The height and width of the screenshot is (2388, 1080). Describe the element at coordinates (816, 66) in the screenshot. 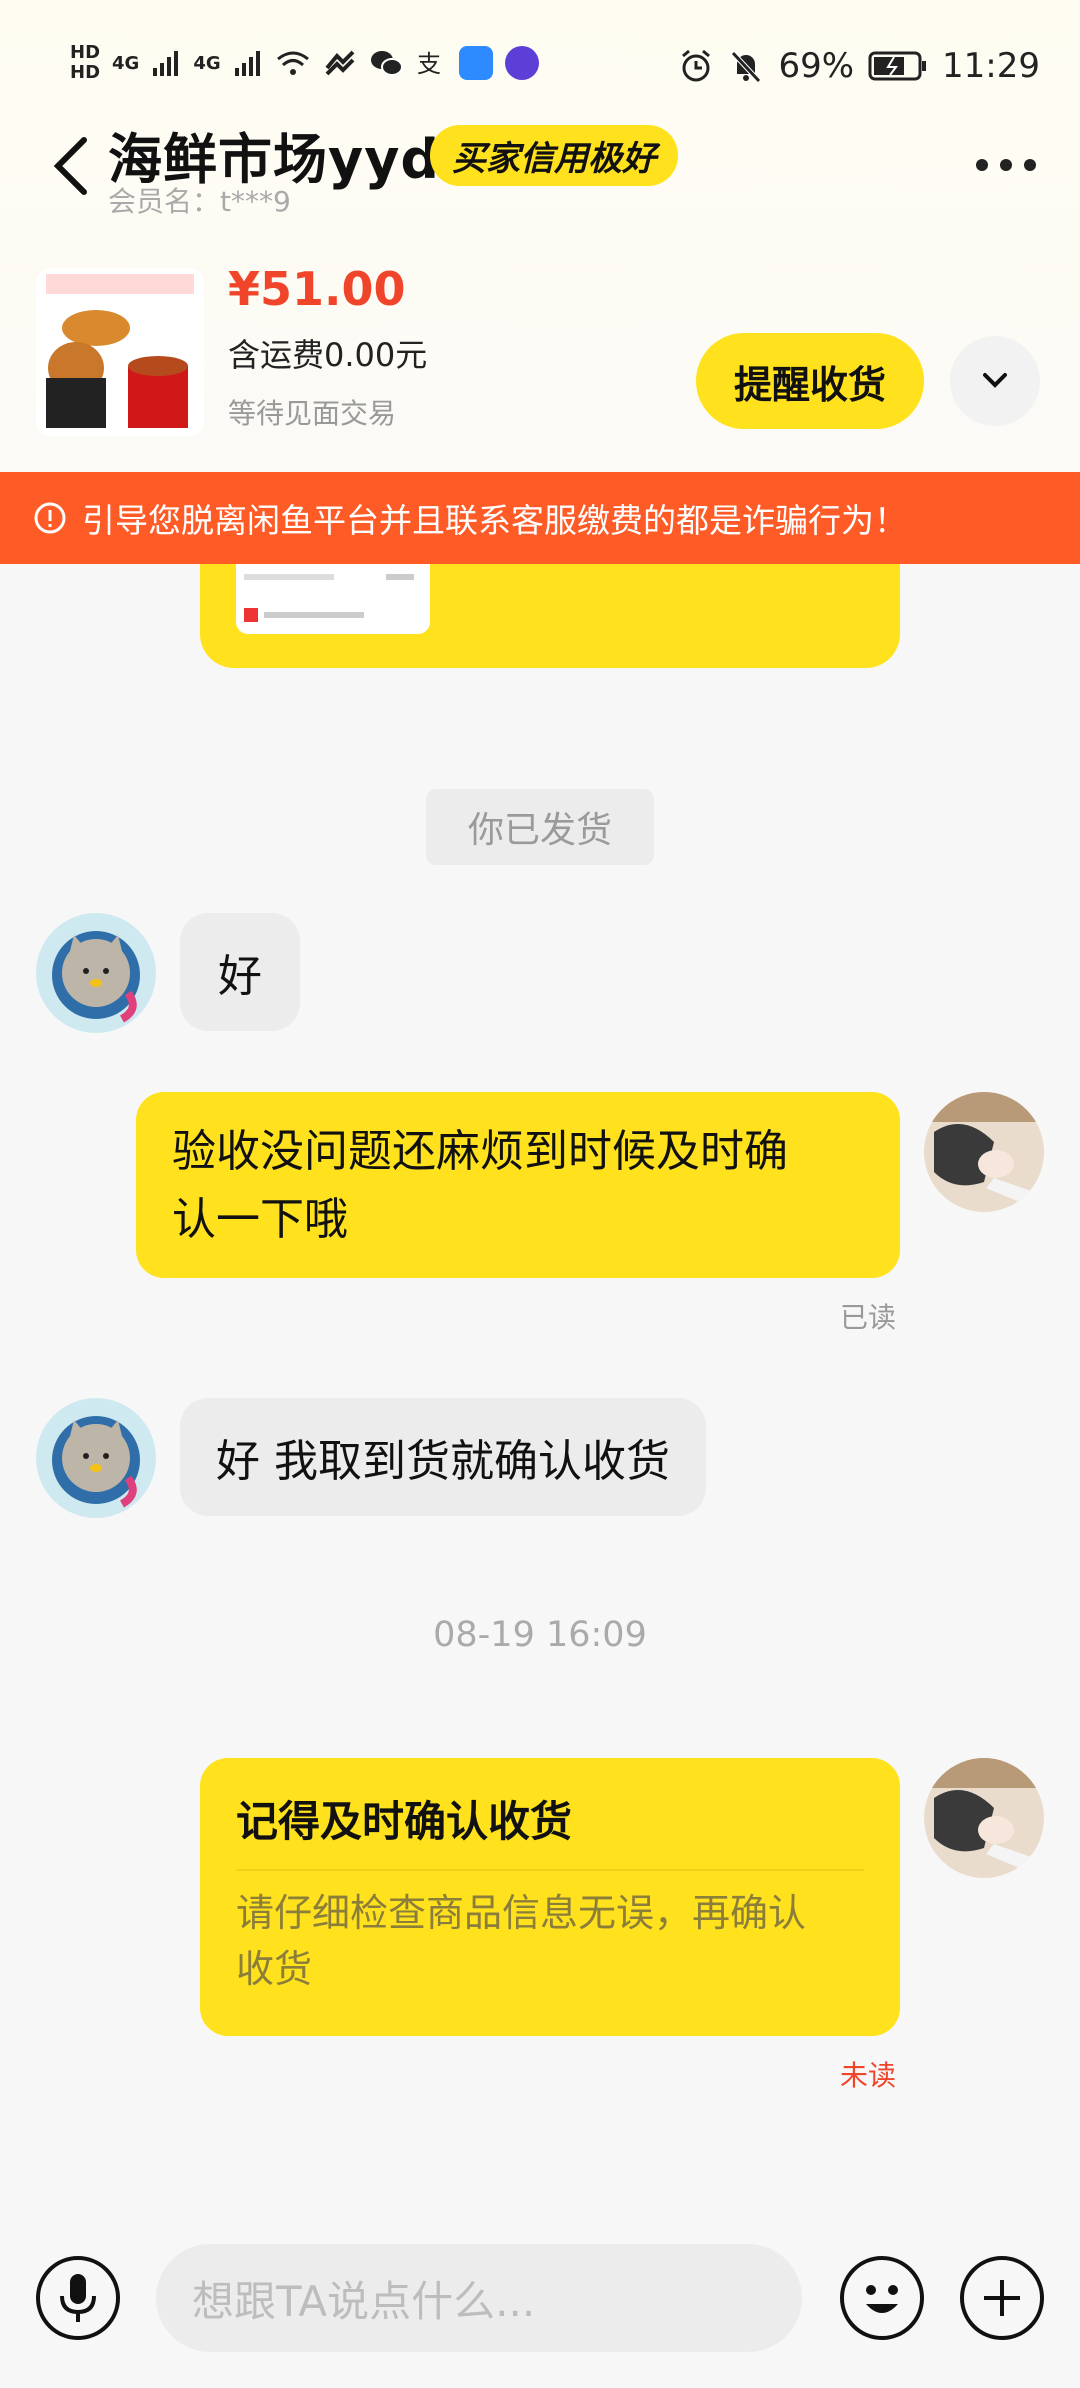

I see `battery-percent: 69%` at that location.